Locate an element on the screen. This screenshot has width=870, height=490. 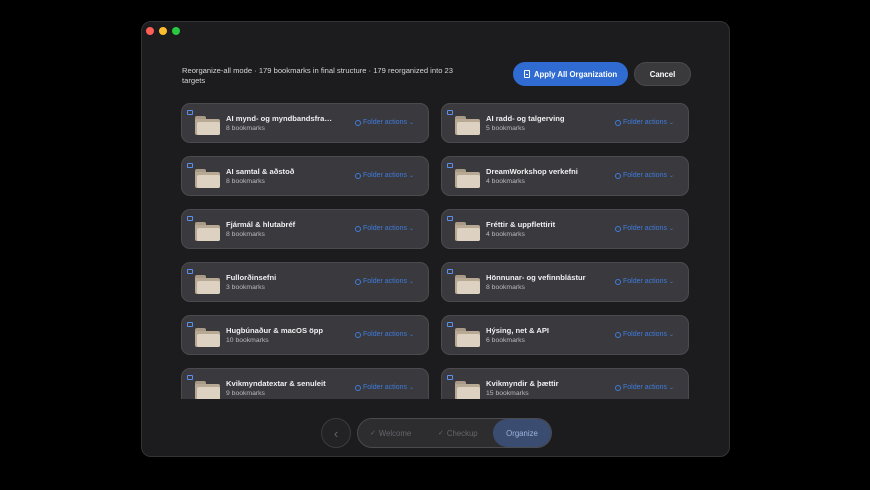
back-button: ‹ is located at coordinates (336, 433).